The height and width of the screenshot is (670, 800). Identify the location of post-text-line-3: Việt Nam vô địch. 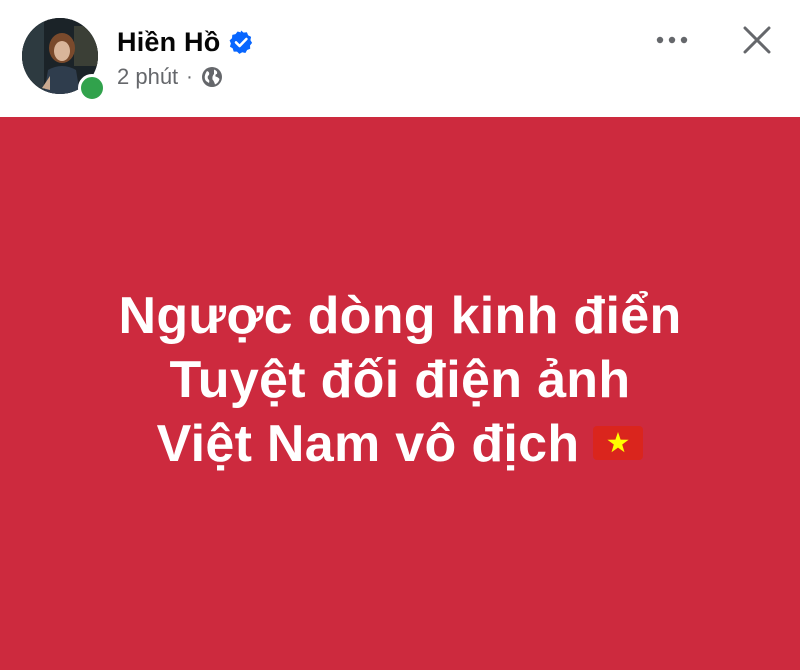
(368, 444).